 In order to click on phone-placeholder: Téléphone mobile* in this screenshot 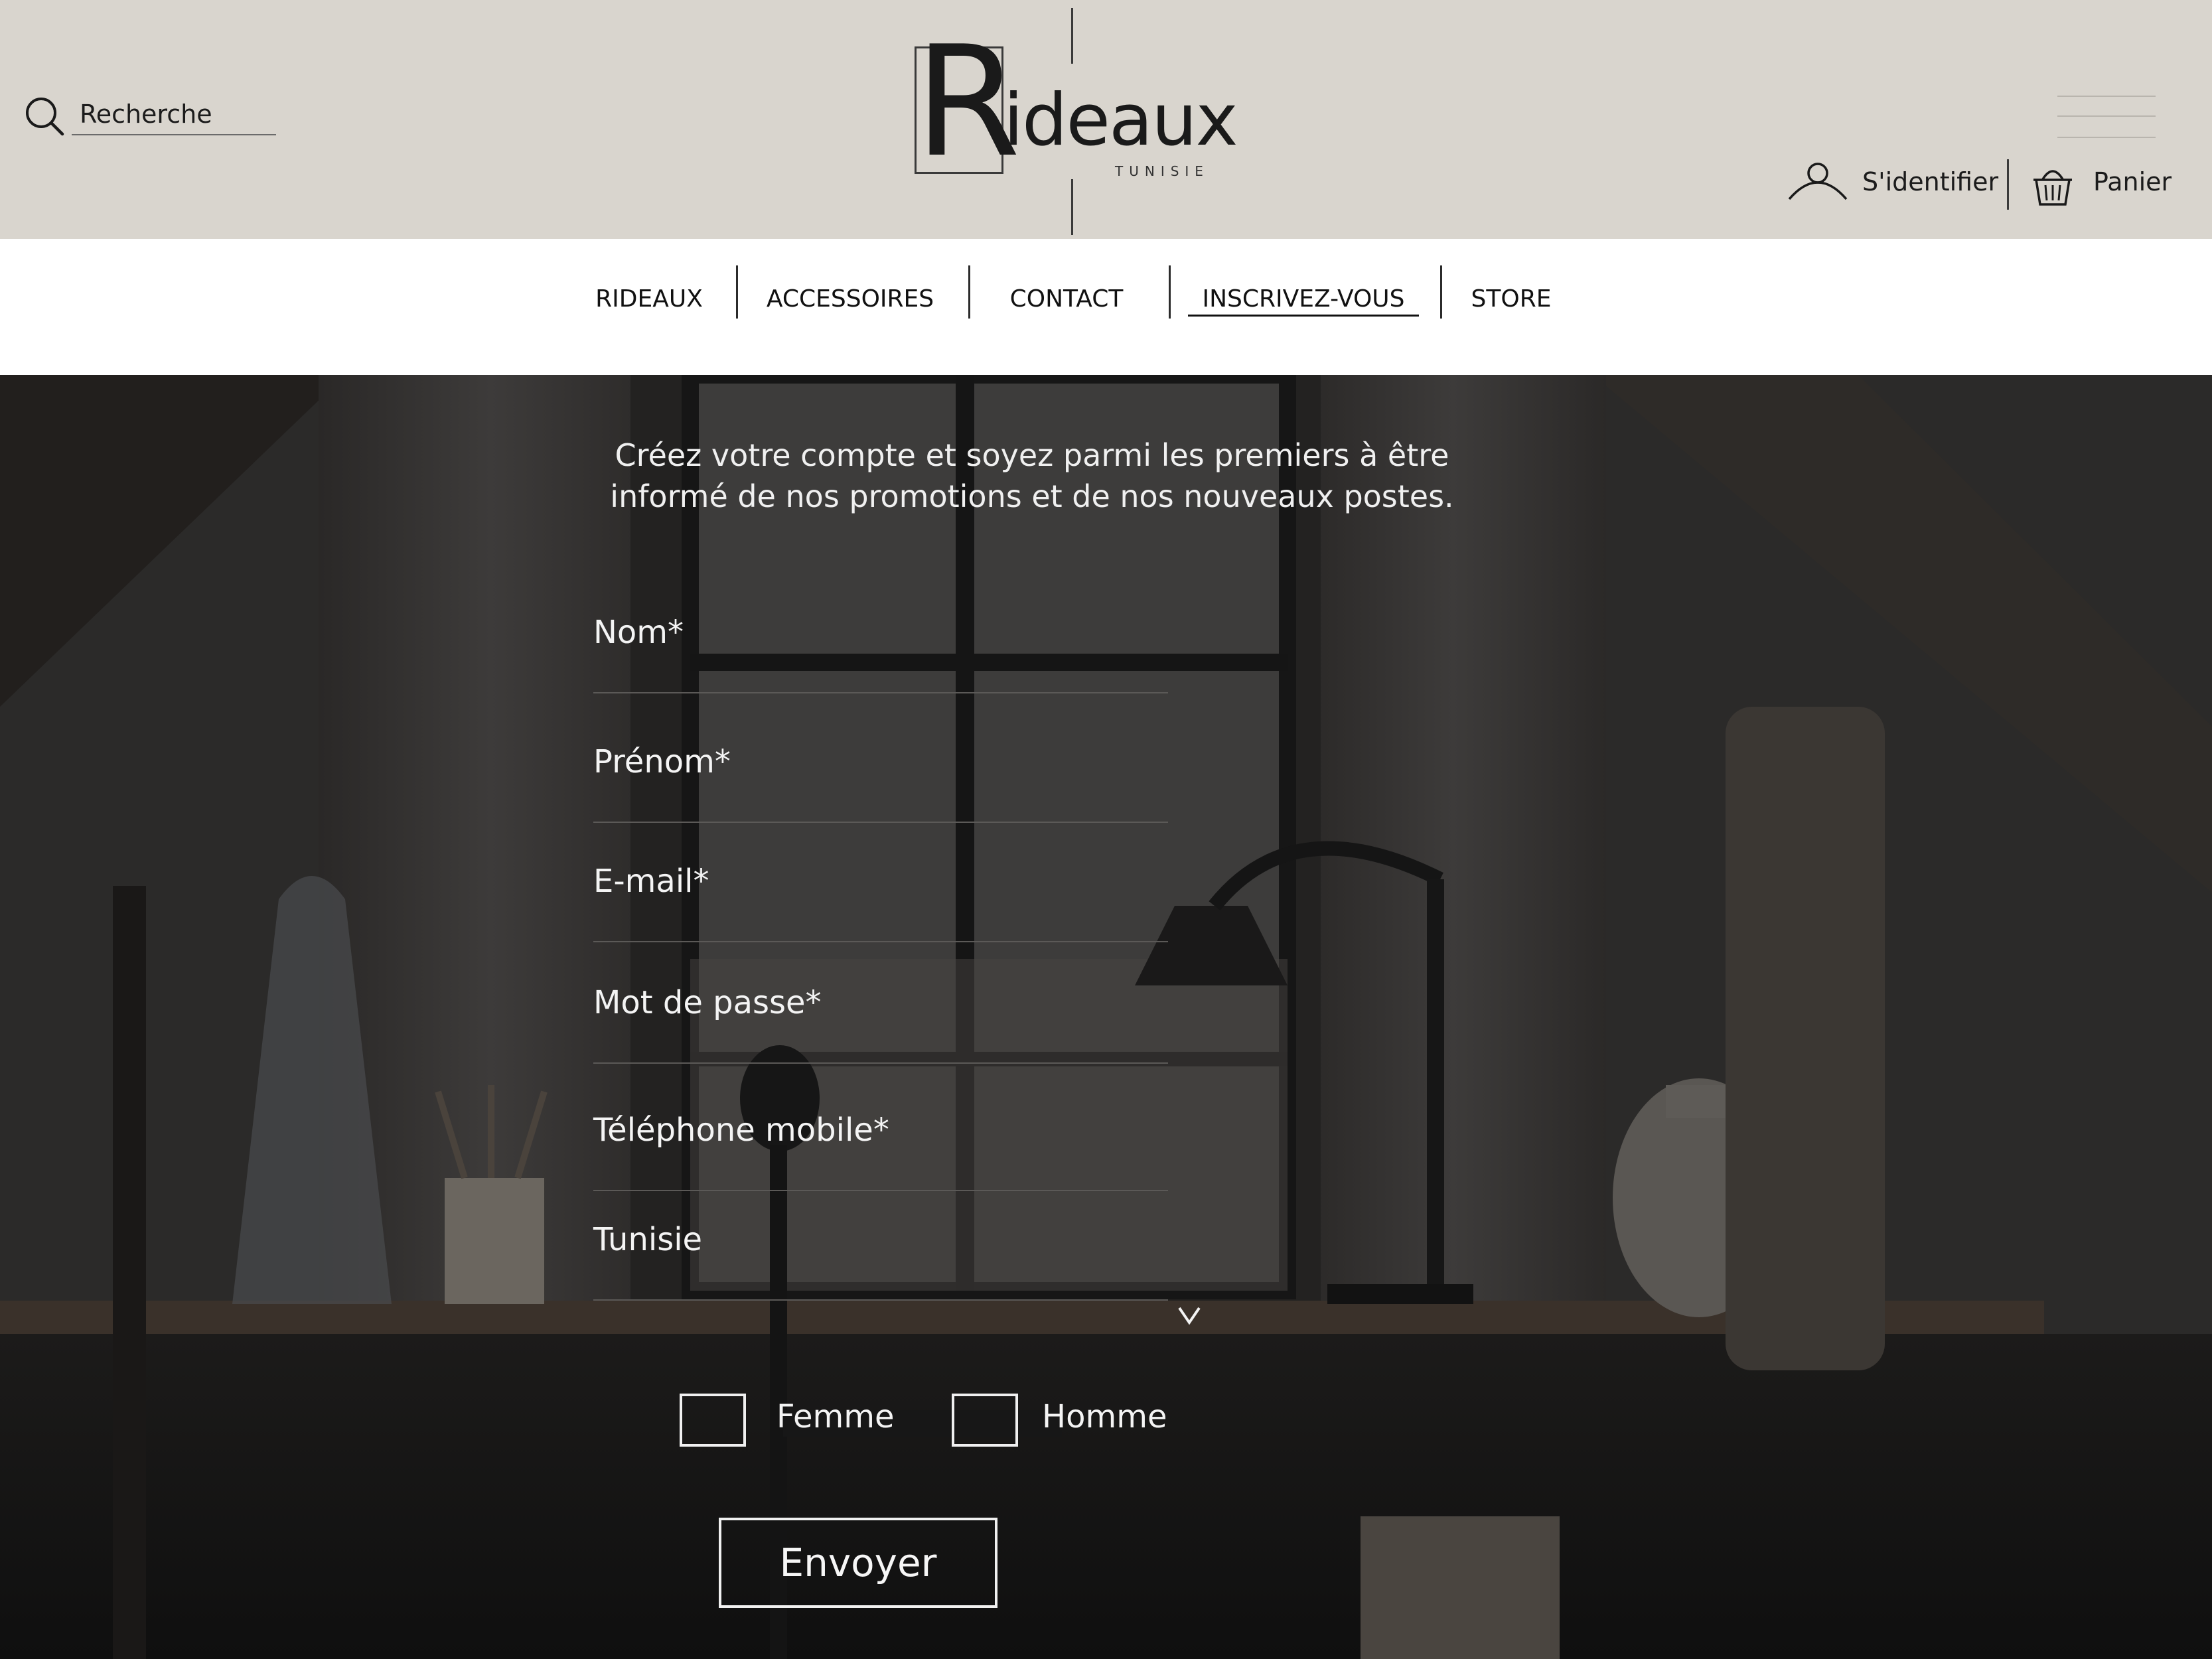, I will do `click(741, 1130)`.